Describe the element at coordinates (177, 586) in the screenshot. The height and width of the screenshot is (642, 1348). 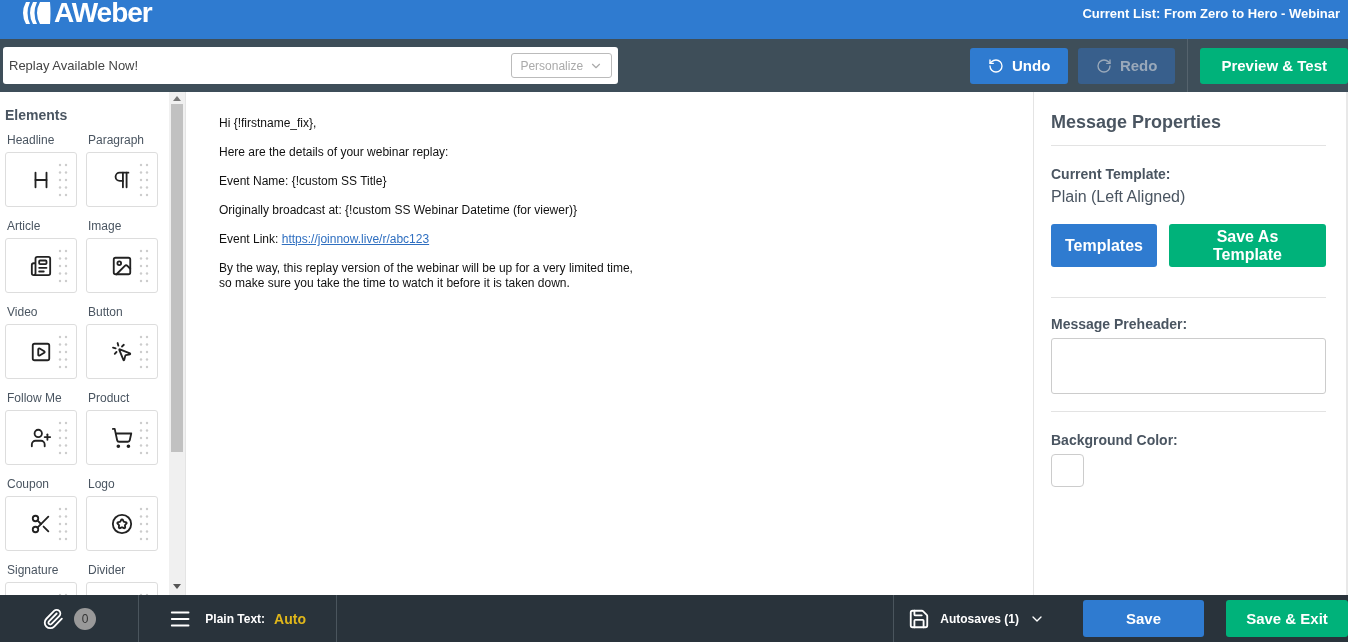
I see `scroll-down-icon` at that location.